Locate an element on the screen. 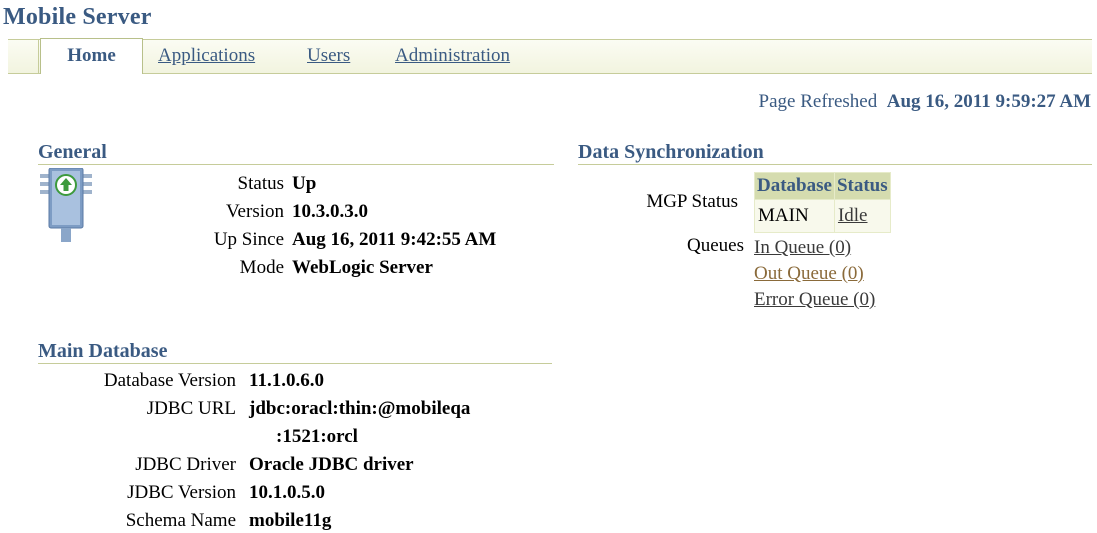  page-refreshed: Page Refreshed Aug 16, 2011 9:59:27 AM is located at coordinates (925, 102).